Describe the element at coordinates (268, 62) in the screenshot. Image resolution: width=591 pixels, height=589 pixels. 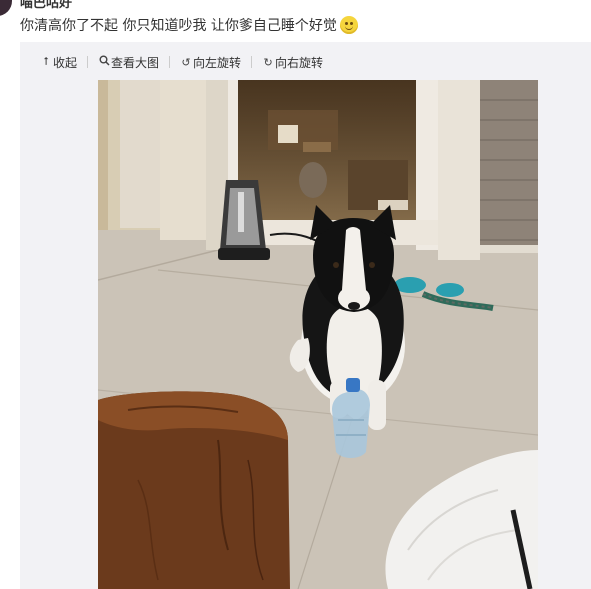
I see `rotate-right-icon: ↻` at that location.